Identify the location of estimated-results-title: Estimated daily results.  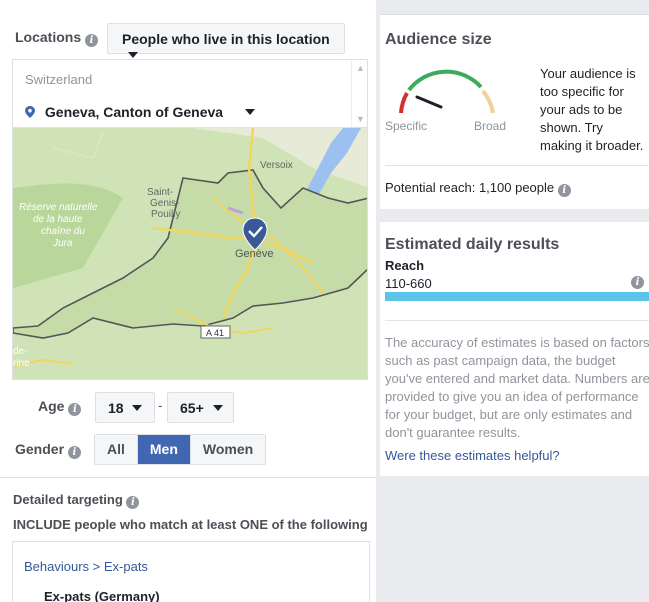
(472, 244).